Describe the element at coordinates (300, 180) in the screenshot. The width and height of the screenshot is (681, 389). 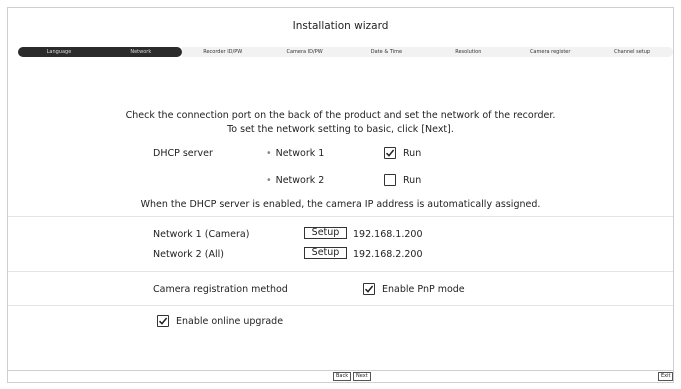
I see `dhcp-network-2-label: Network 2` at that location.